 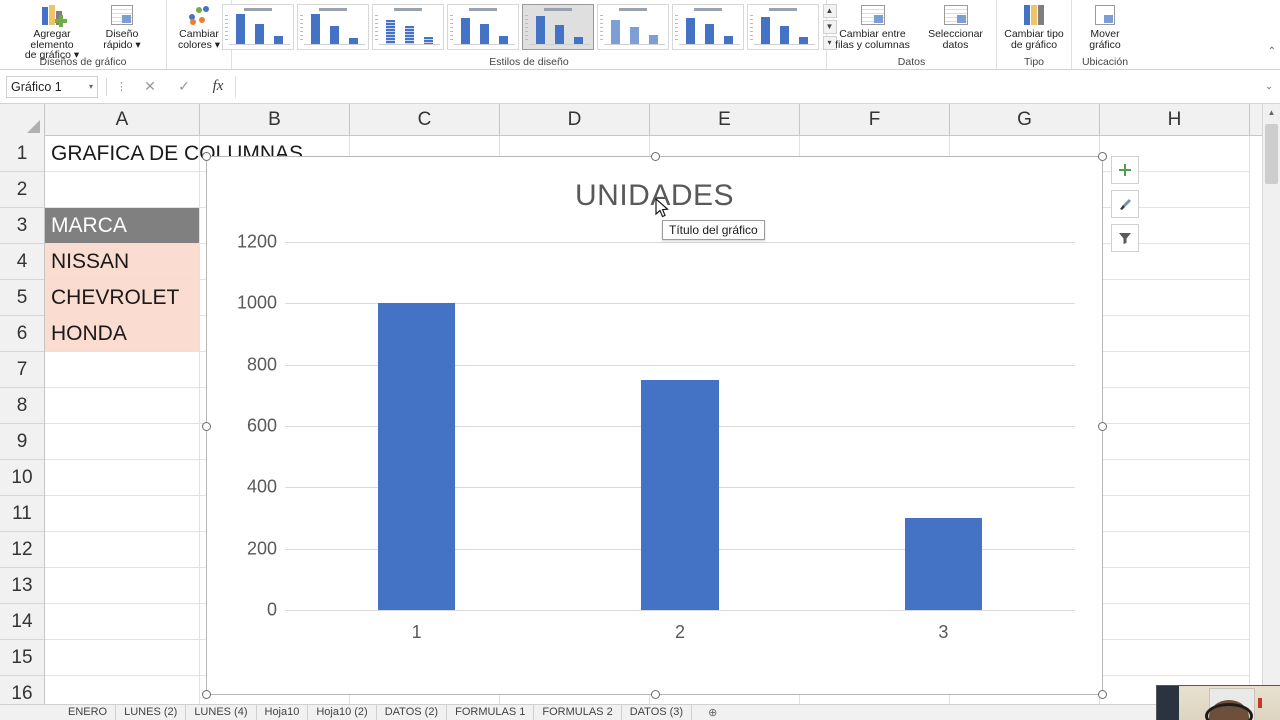 What do you see at coordinates (491, 712) in the screenshot?
I see `sheet-tab-formulas-1: FORMULAS 1` at bounding box center [491, 712].